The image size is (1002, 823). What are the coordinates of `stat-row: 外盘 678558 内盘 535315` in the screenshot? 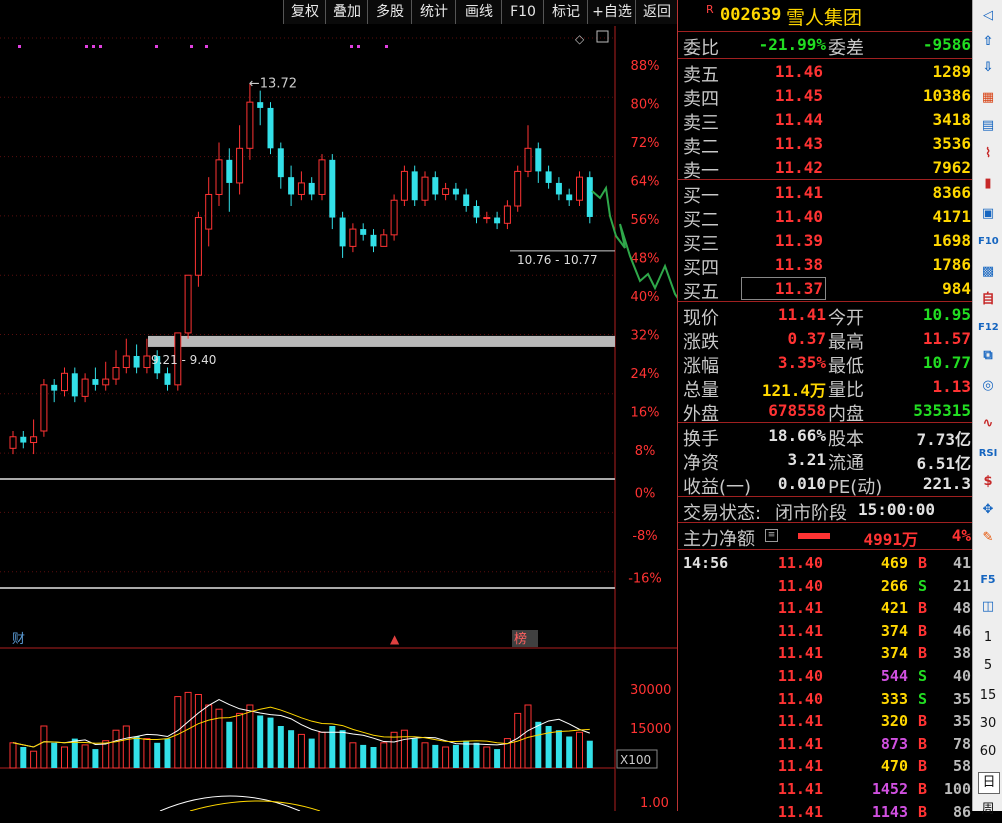 It's located at (825, 412).